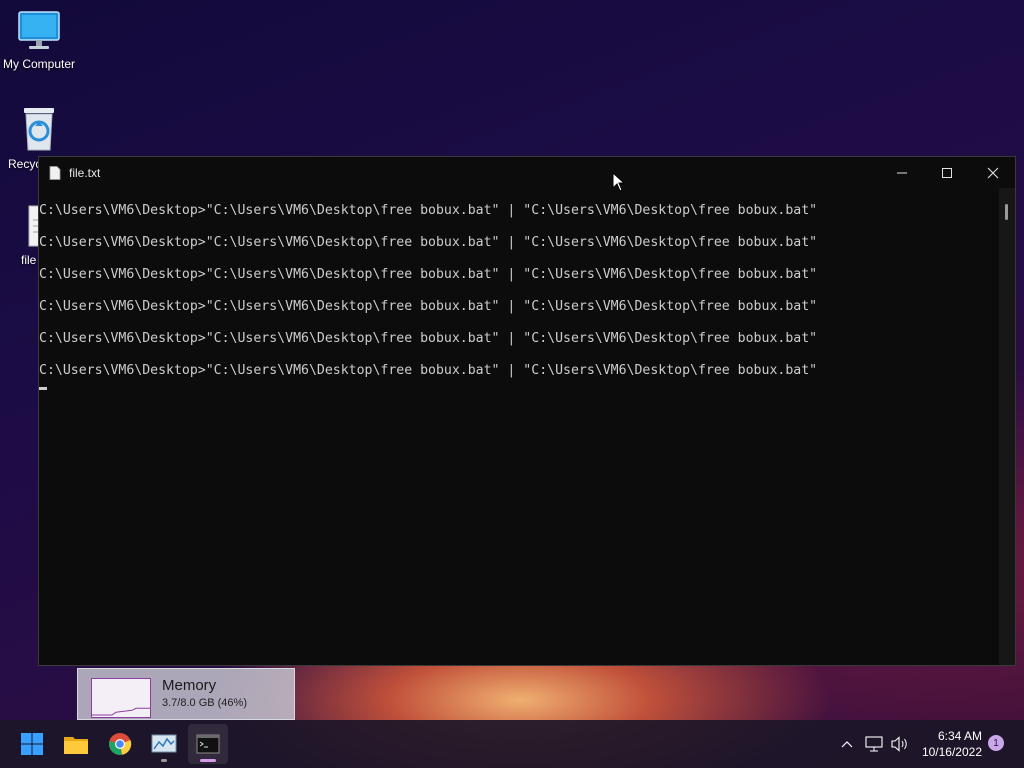 This screenshot has width=1024, height=768. What do you see at coordinates (39, 129) in the screenshot?
I see `recycle-bin-icon` at bounding box center [39, 129].